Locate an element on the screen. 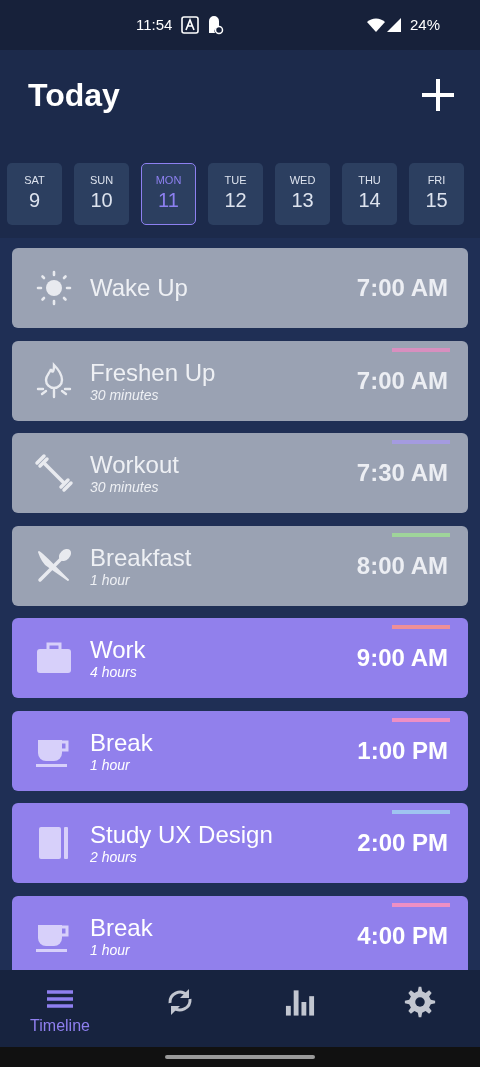  add-button is located at coordinates (438, 95).